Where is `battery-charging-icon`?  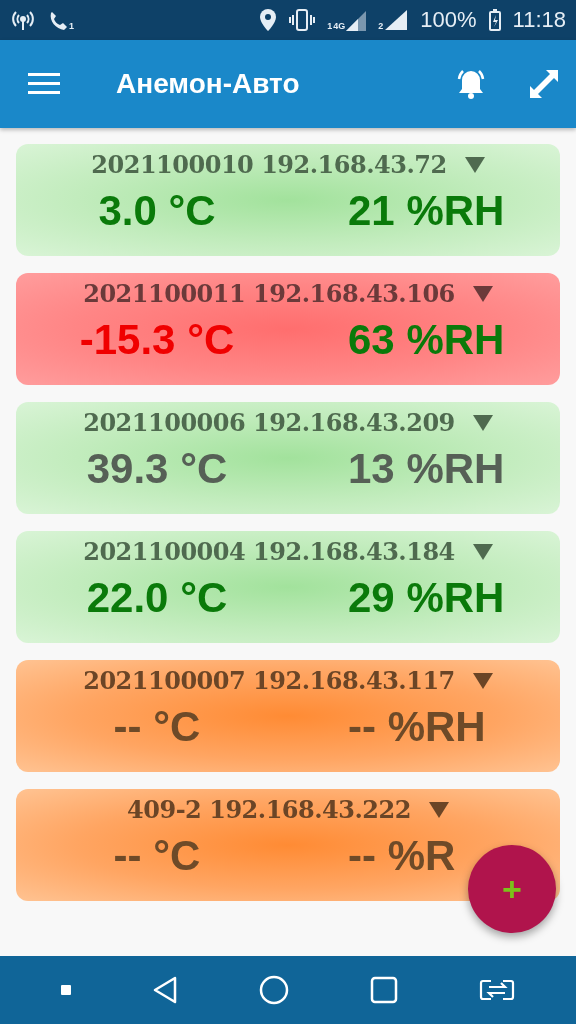
battery-charging-icon is located at coordinates (494, 20).